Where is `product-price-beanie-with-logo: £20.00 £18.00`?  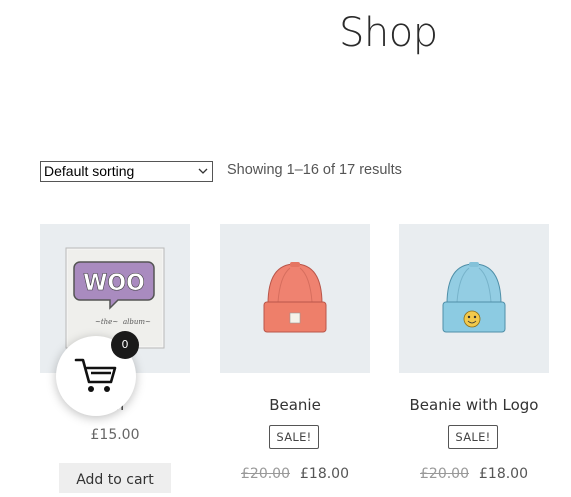
product-price-beanie-with-logo: £20.00 £18.00 is located at coordinates (474, 474).